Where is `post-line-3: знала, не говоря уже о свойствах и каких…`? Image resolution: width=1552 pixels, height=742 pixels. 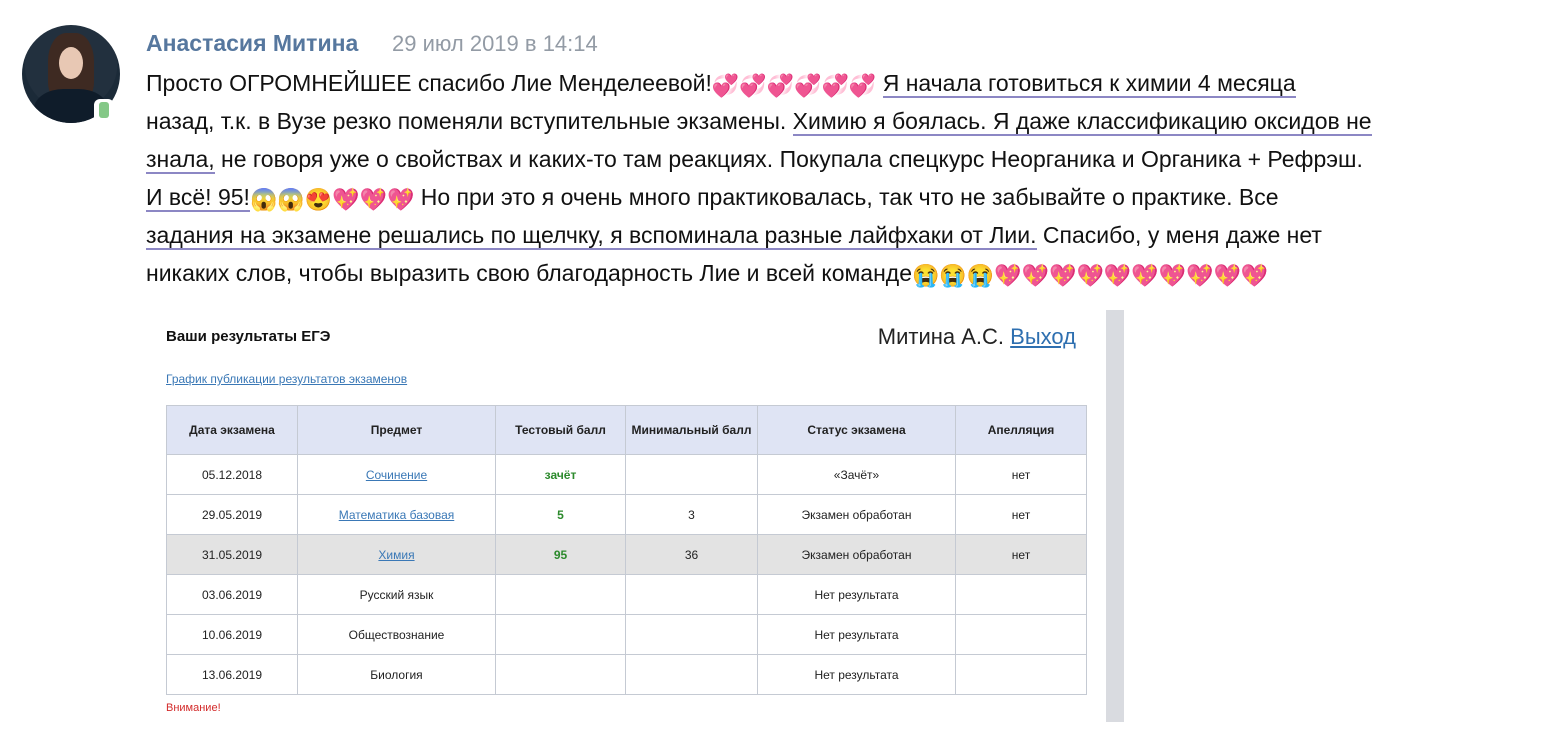
post-line-3: знала, не говоря уже о свойствах и каких… is located at coordinates (841, 159).